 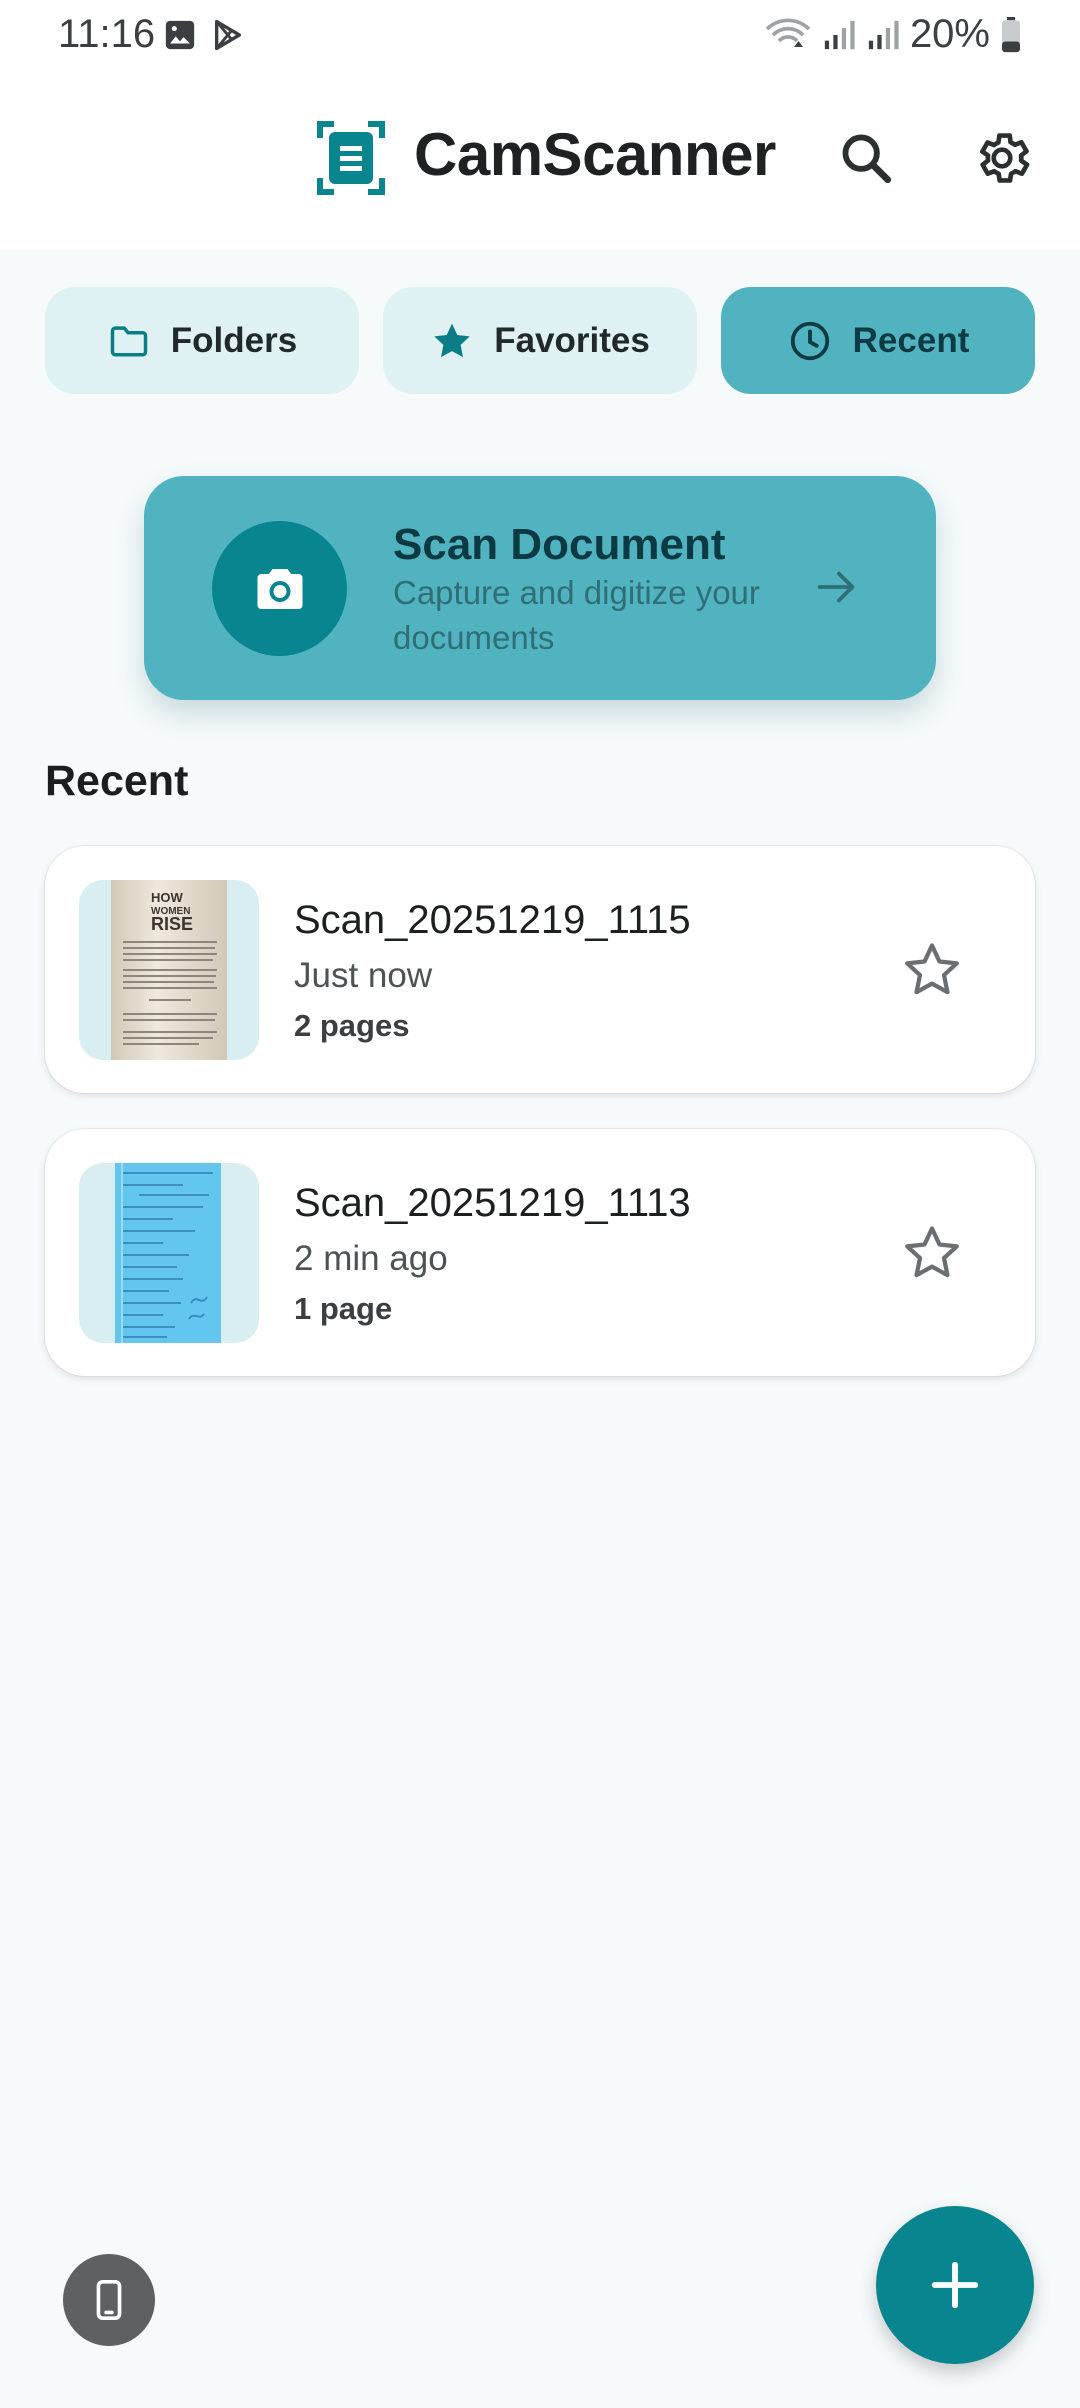 What do you see at coordinates (351, 158) in the screenshot?
I see `document-scan-logo-icon` at bounding box center [351, 158].